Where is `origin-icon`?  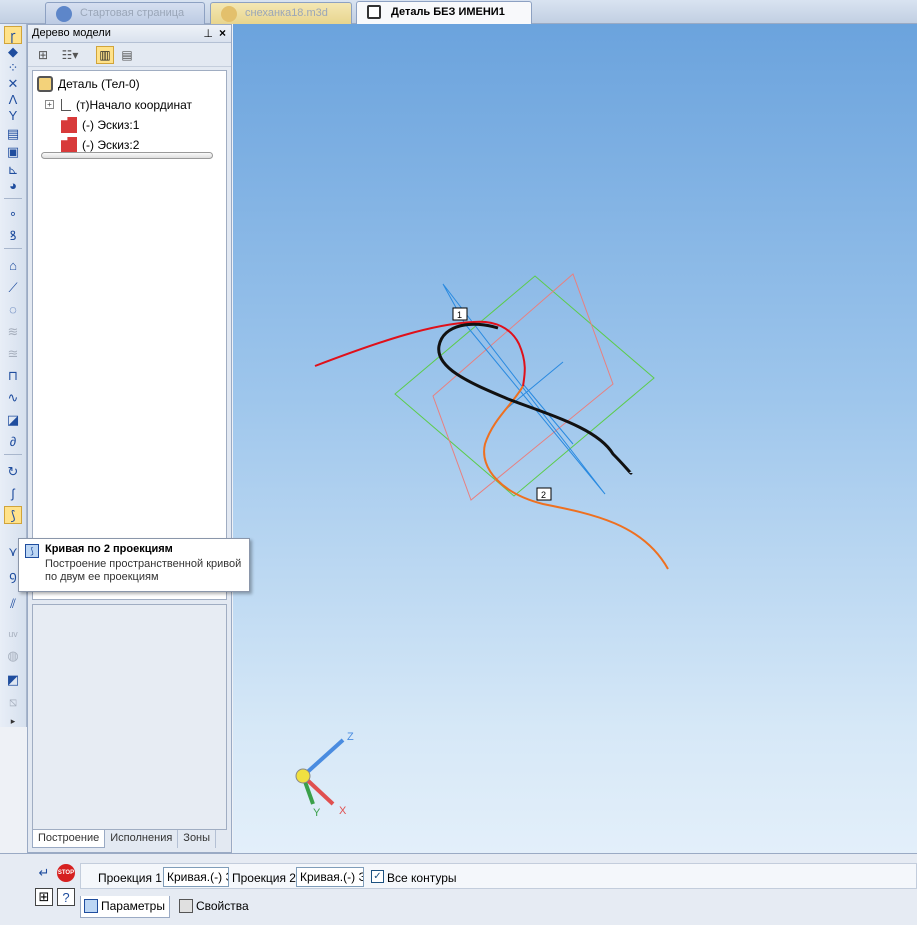
origin-icon is located at coordinates (66, 105).